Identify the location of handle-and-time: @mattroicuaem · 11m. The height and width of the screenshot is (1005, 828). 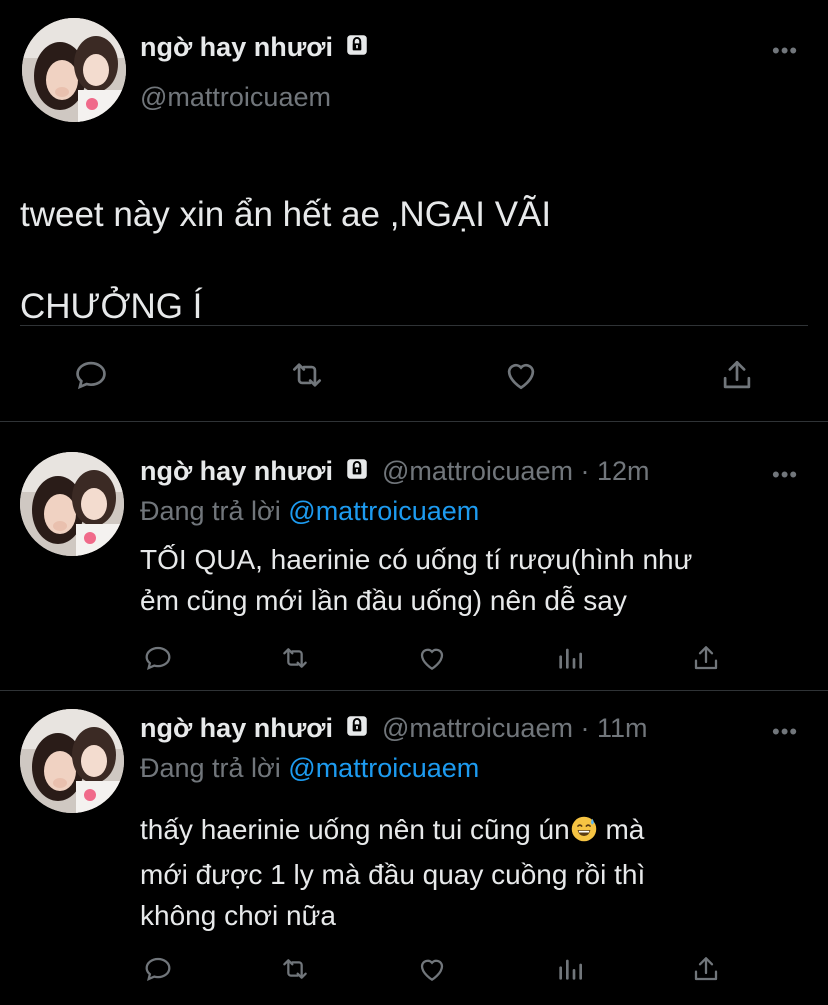
(514, 728).